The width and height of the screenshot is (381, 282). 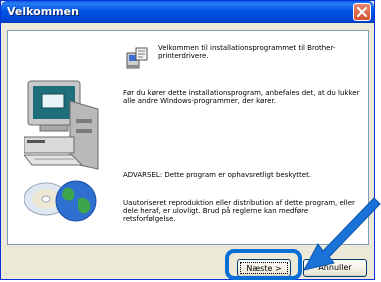 I want to click on title-bar: Velkommen, so click(x=187, y=12).